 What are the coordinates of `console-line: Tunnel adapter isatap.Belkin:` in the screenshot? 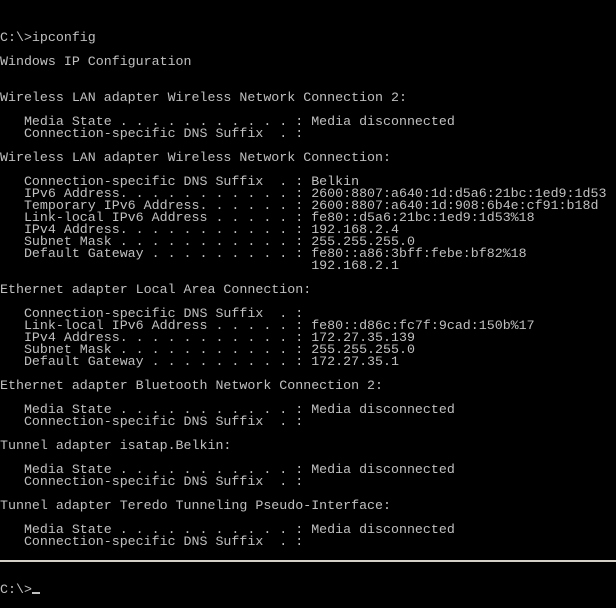 It's located at (116, 445).